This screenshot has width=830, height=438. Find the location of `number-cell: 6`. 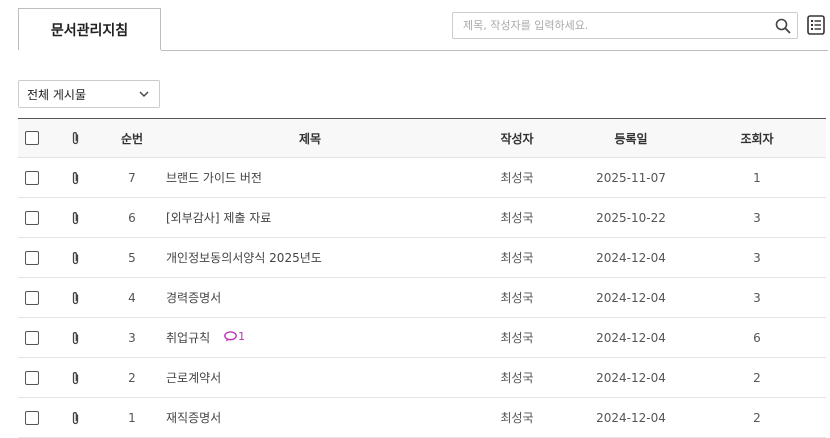

number-cell: 6 is located at coordinates (132, 217).